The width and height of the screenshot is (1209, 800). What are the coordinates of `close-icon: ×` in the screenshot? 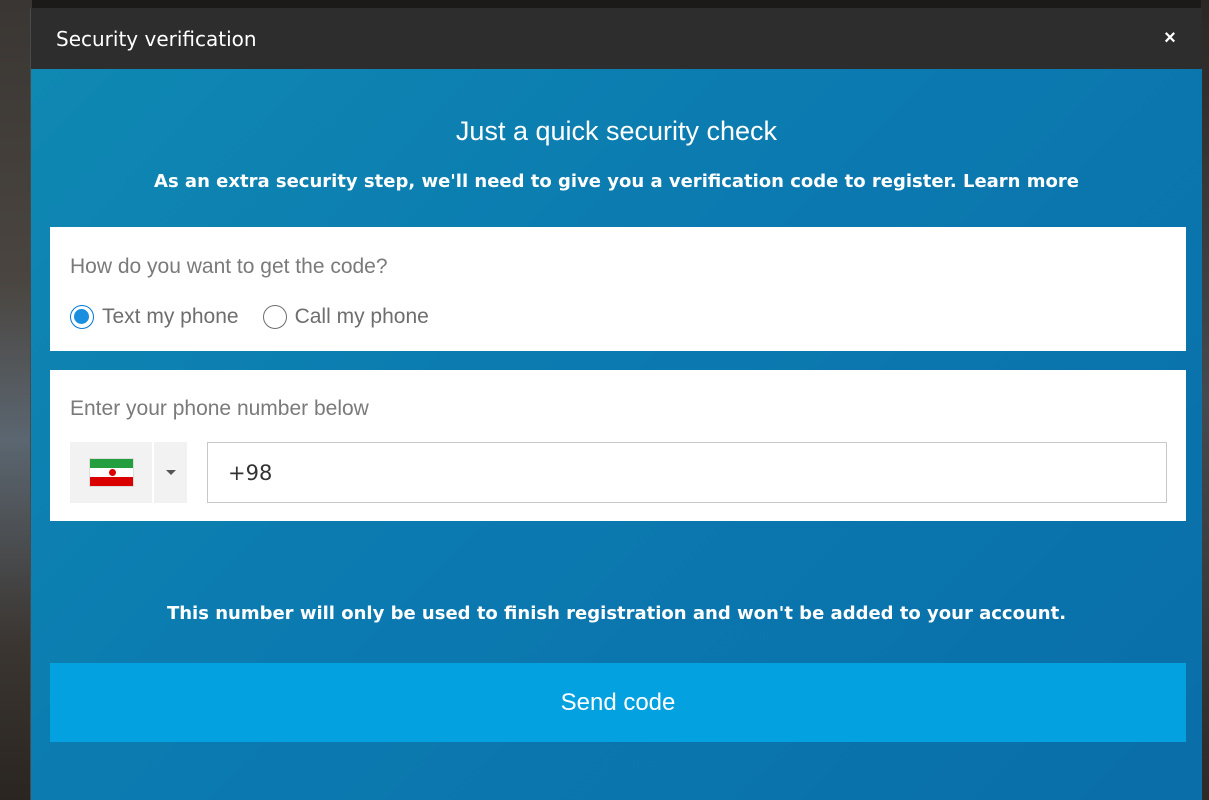 It's located at (1170, 38).